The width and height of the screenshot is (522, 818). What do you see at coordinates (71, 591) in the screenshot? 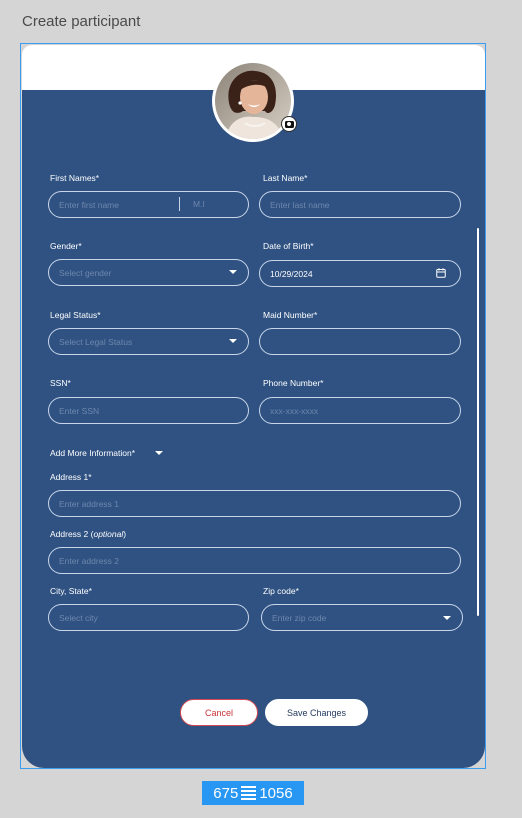
I see `city-state-label: City, State*` at bounding box center [71, 591].